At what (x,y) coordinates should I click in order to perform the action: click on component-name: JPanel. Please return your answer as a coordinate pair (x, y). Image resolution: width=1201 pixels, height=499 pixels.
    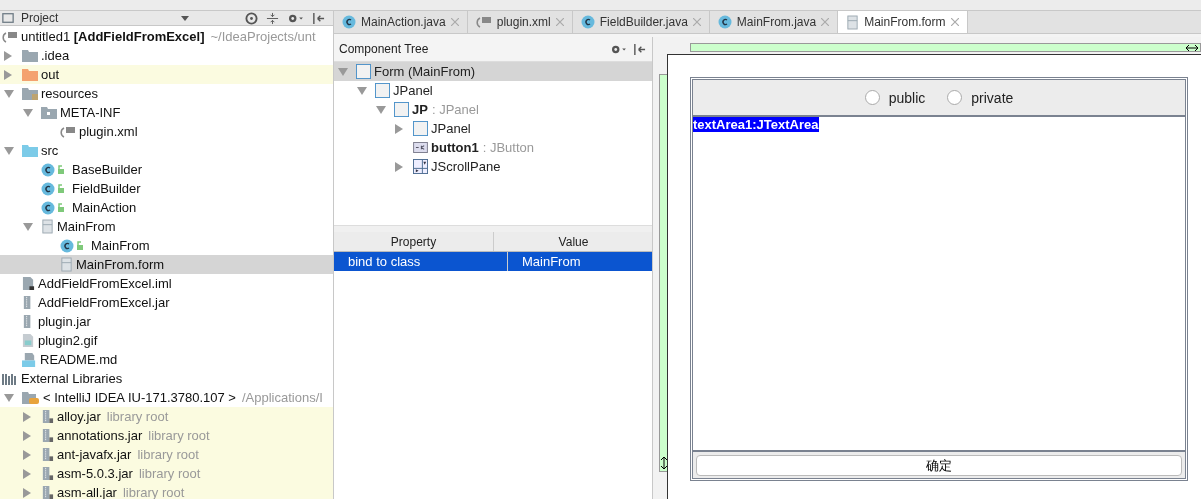
    Looking at the image, I should click on (413, 90).